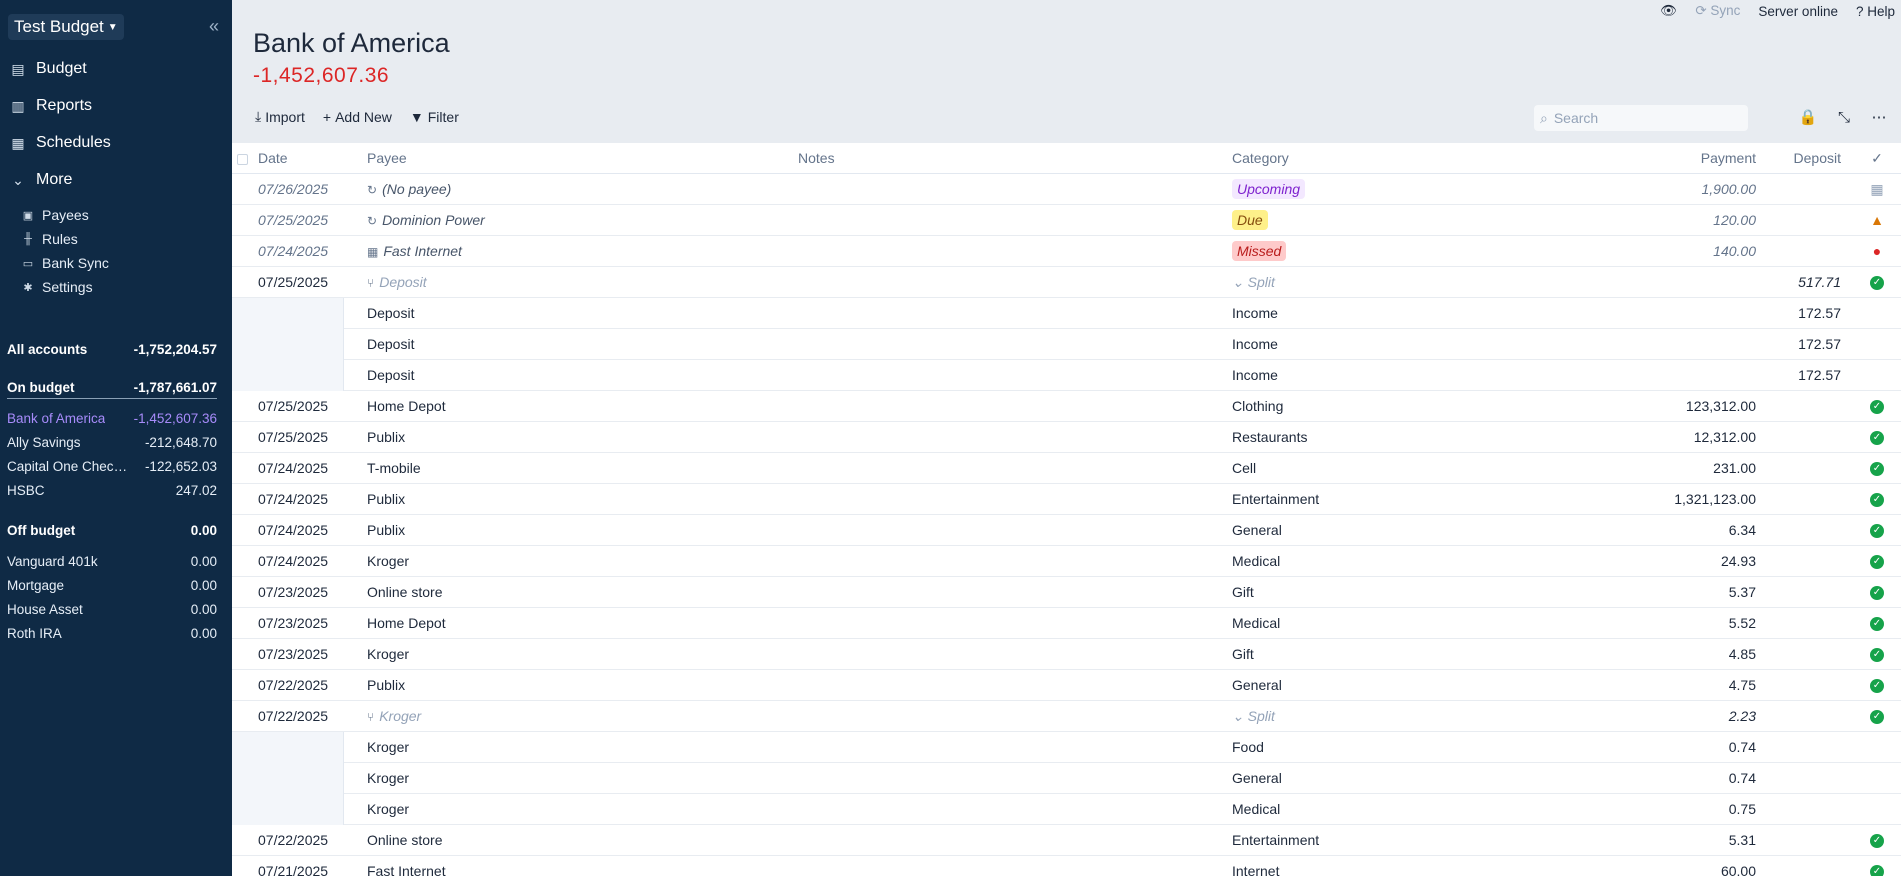 Image resolution: width=1901 pixels, height=876 pixels. What do you see at coordinates (1257, 778) in the screenshot?
I see `category-cell: General` at bounding box center [1257, 778].